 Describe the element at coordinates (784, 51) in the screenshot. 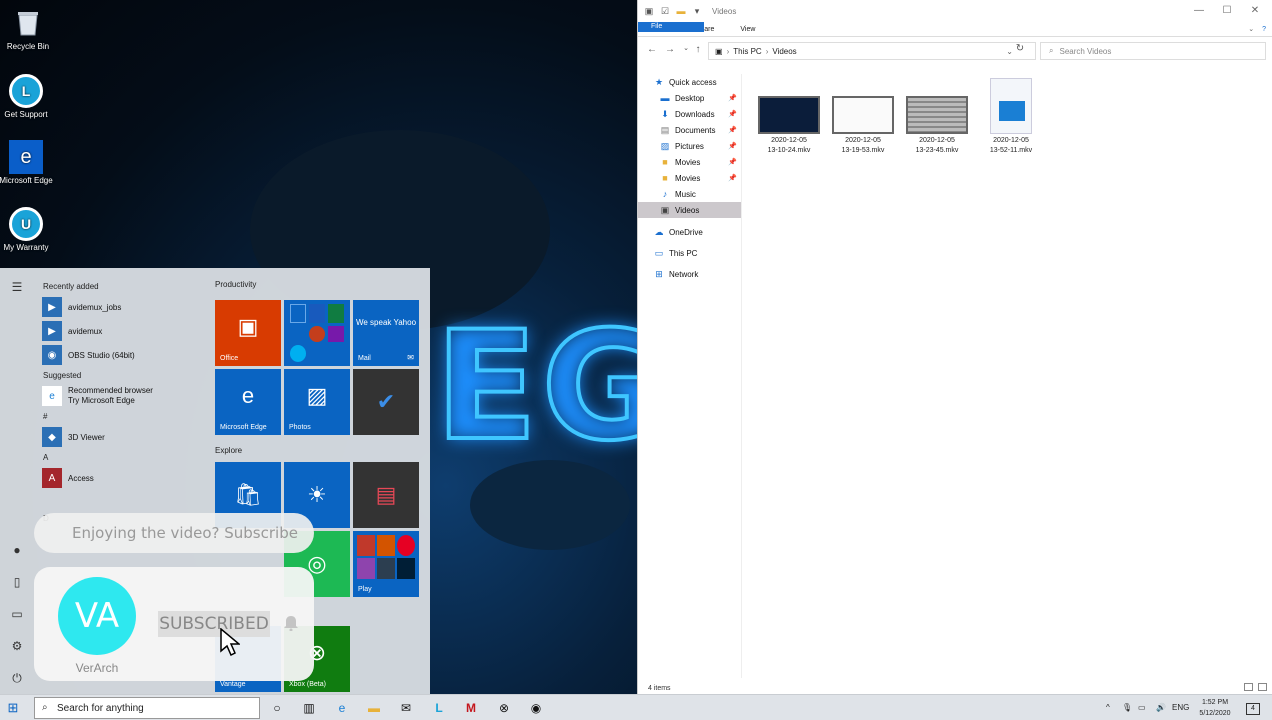

I see `breadcrumb-videos: Videos` at that location.